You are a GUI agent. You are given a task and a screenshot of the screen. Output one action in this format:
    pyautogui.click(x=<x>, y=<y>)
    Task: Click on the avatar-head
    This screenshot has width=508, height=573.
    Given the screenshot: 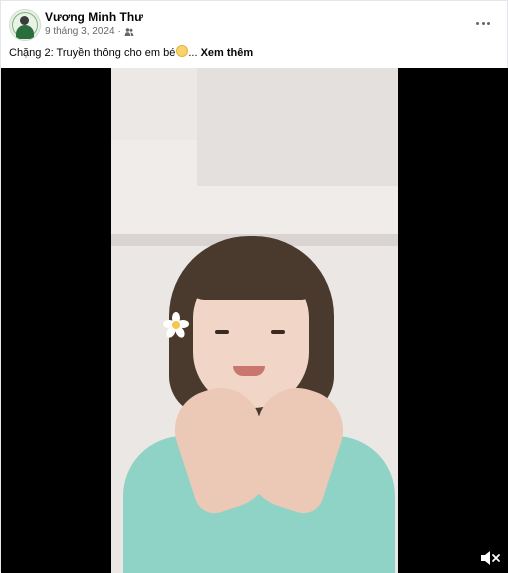 What is the action you would take?
    pyautogui.click(x=24, y=20)
    